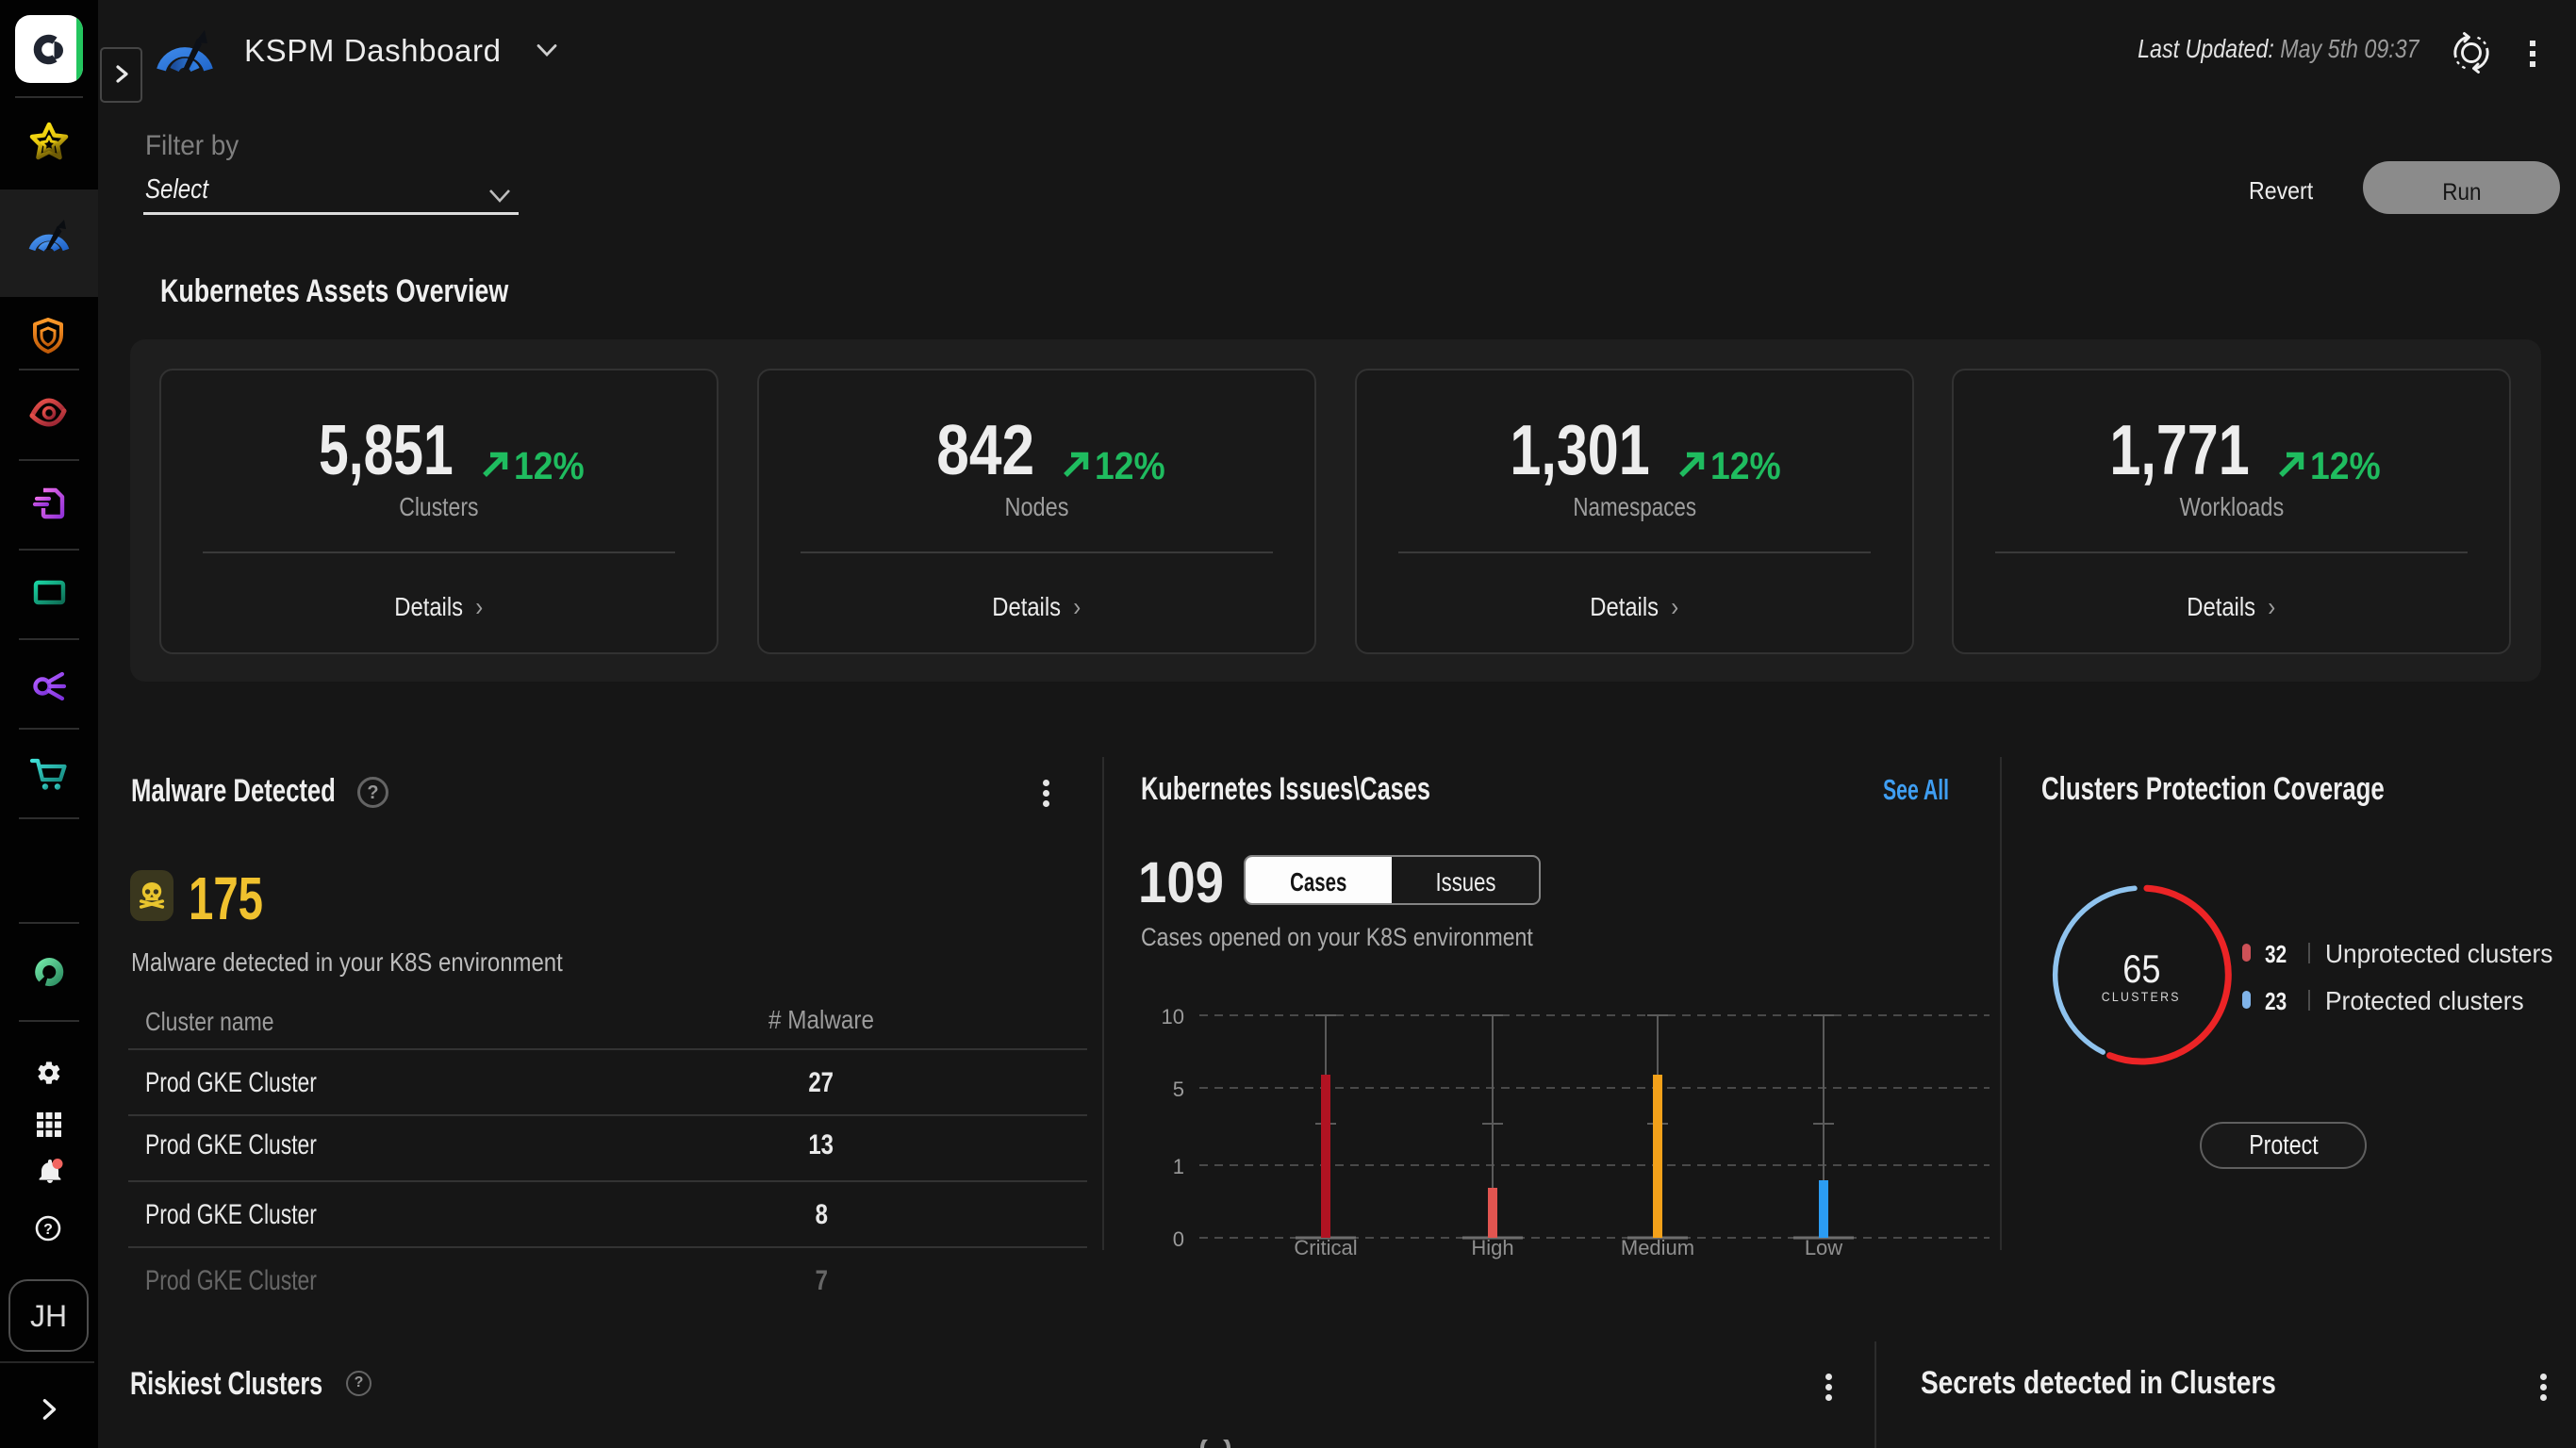  What do you see at coordinates (1823, 1247) in the screenshot?
I see `svg-text: Low` at bounding box center [1823, 1247].